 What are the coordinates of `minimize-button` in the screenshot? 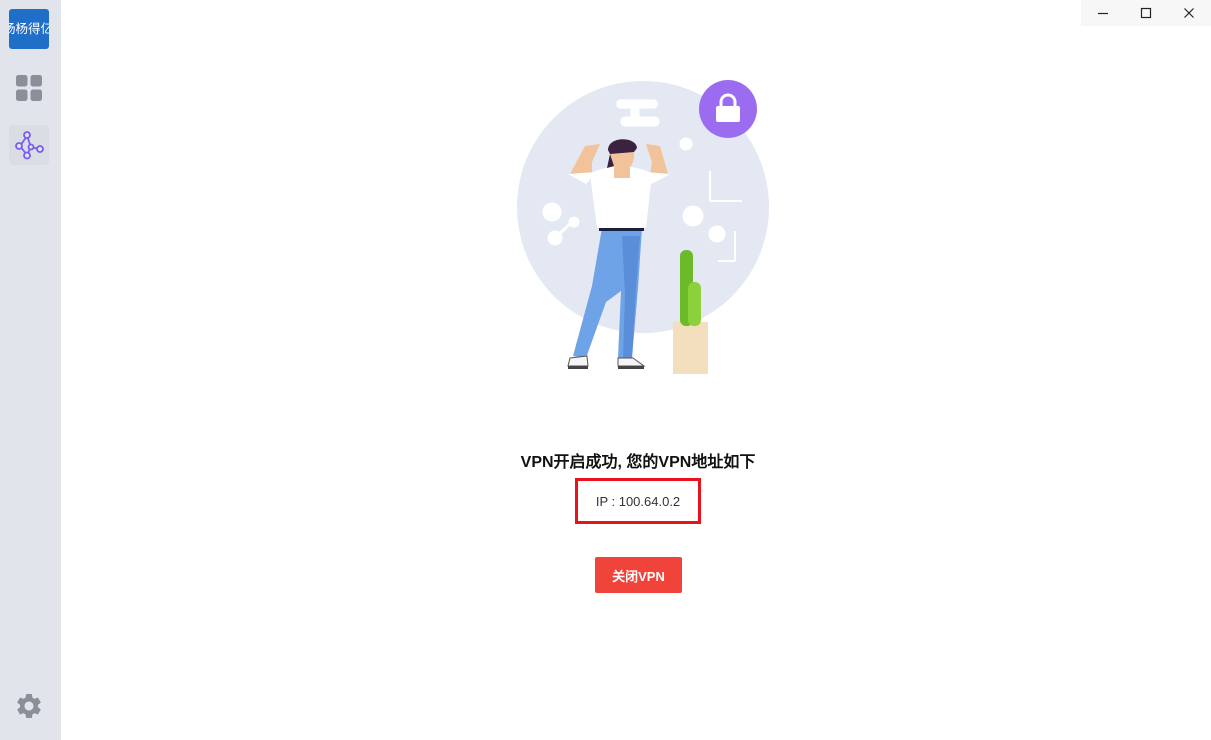 It's located at (1102, 13).